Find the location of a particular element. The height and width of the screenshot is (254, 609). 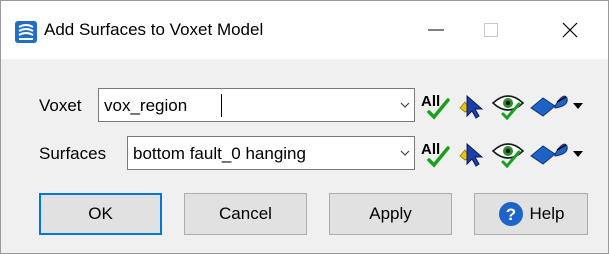

voxet-combobox: vox_region is located at coordinates (256, 105).